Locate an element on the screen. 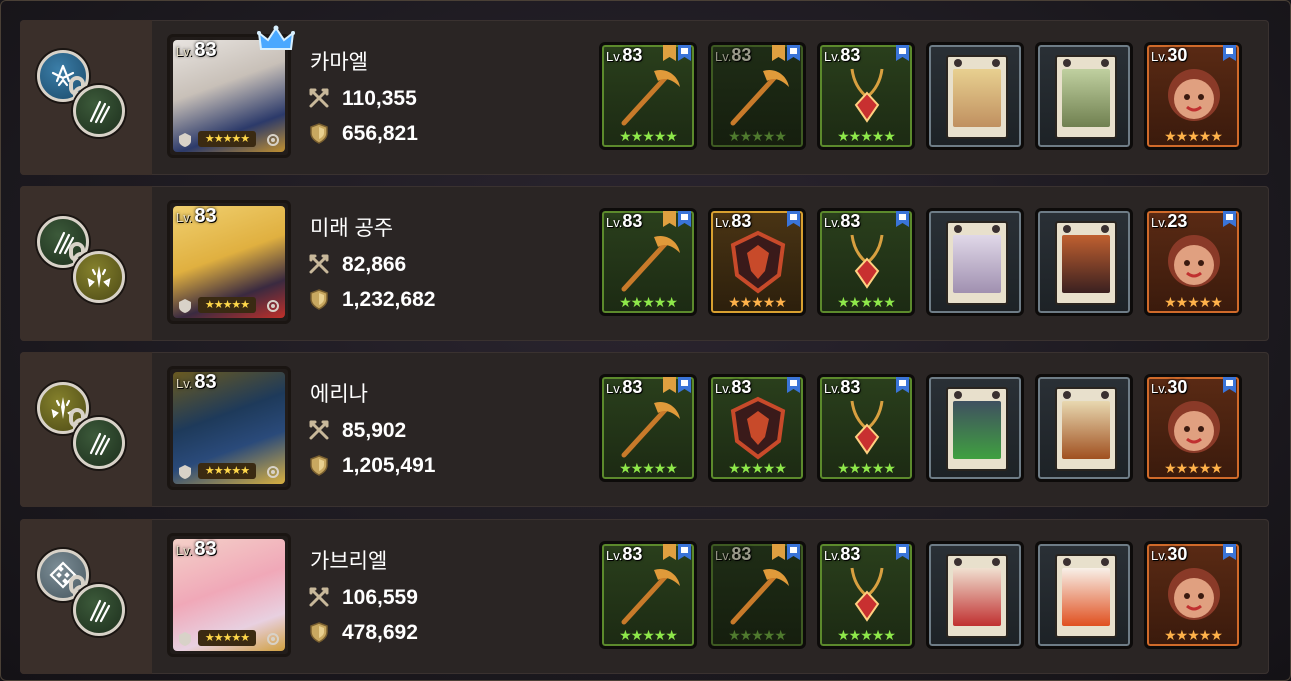 This screenshot has width=1291, height=681. defense-stat: 478,692 is located at coordinates (363, 633).